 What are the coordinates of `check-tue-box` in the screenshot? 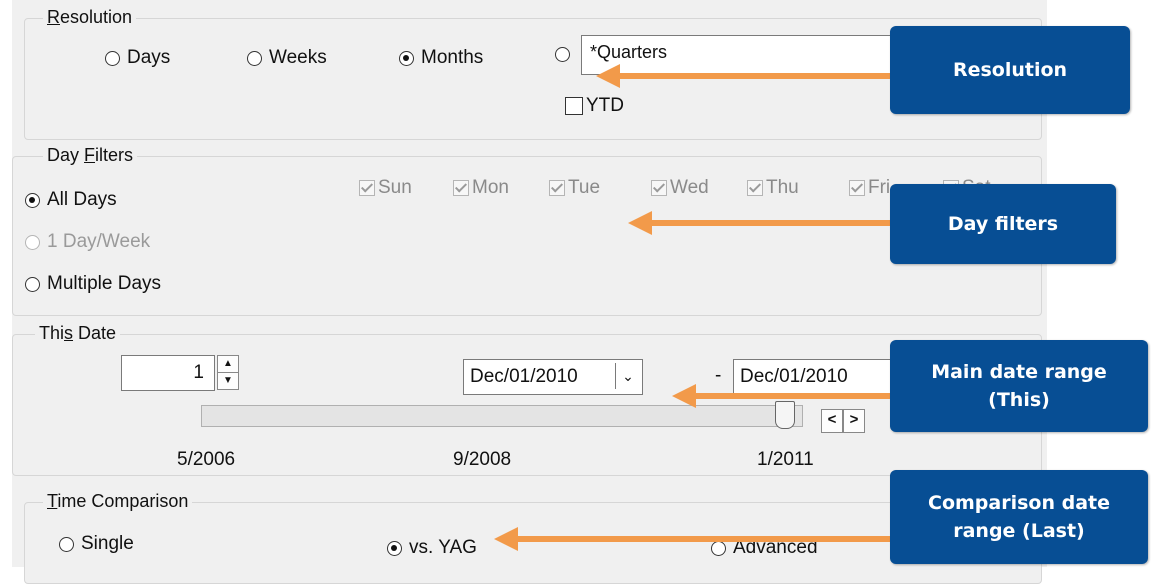 It's located at (557, 188).